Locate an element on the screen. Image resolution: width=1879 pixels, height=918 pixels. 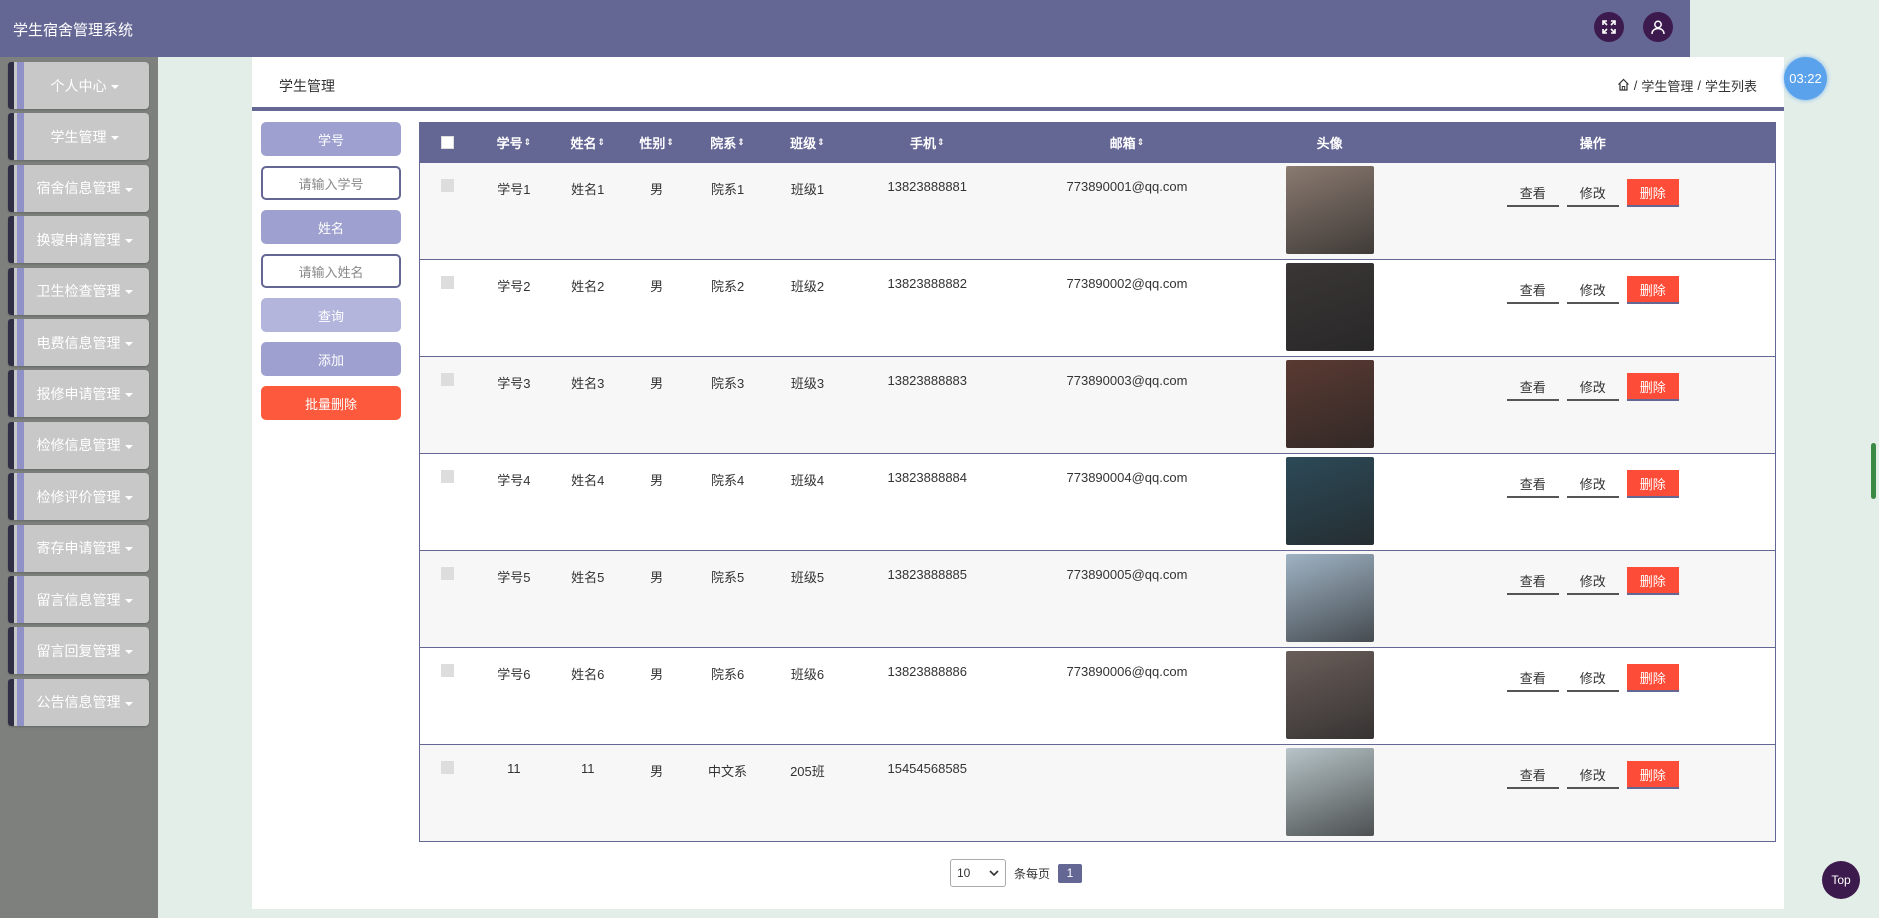
cell-class: 班级1 is located at coordinates (807, 189).